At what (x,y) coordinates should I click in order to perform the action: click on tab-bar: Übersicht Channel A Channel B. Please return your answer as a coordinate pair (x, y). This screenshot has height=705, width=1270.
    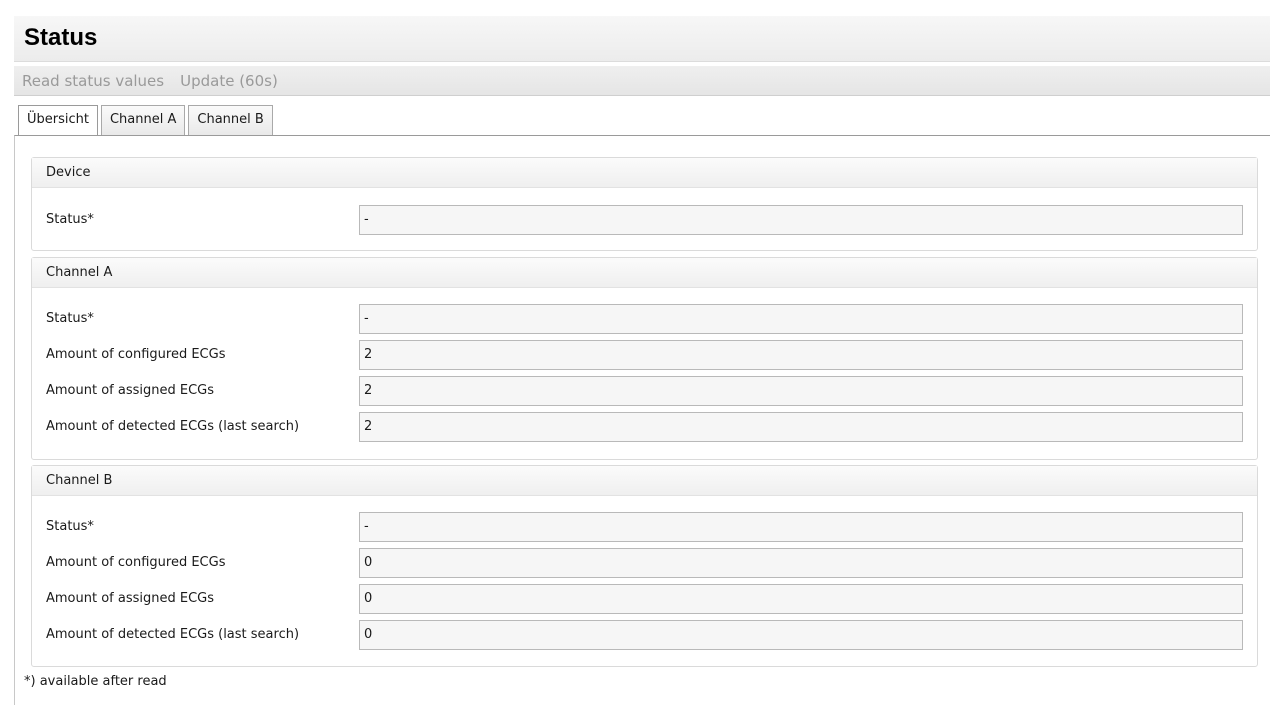
    Looking at the image, I should click on (147, 120).